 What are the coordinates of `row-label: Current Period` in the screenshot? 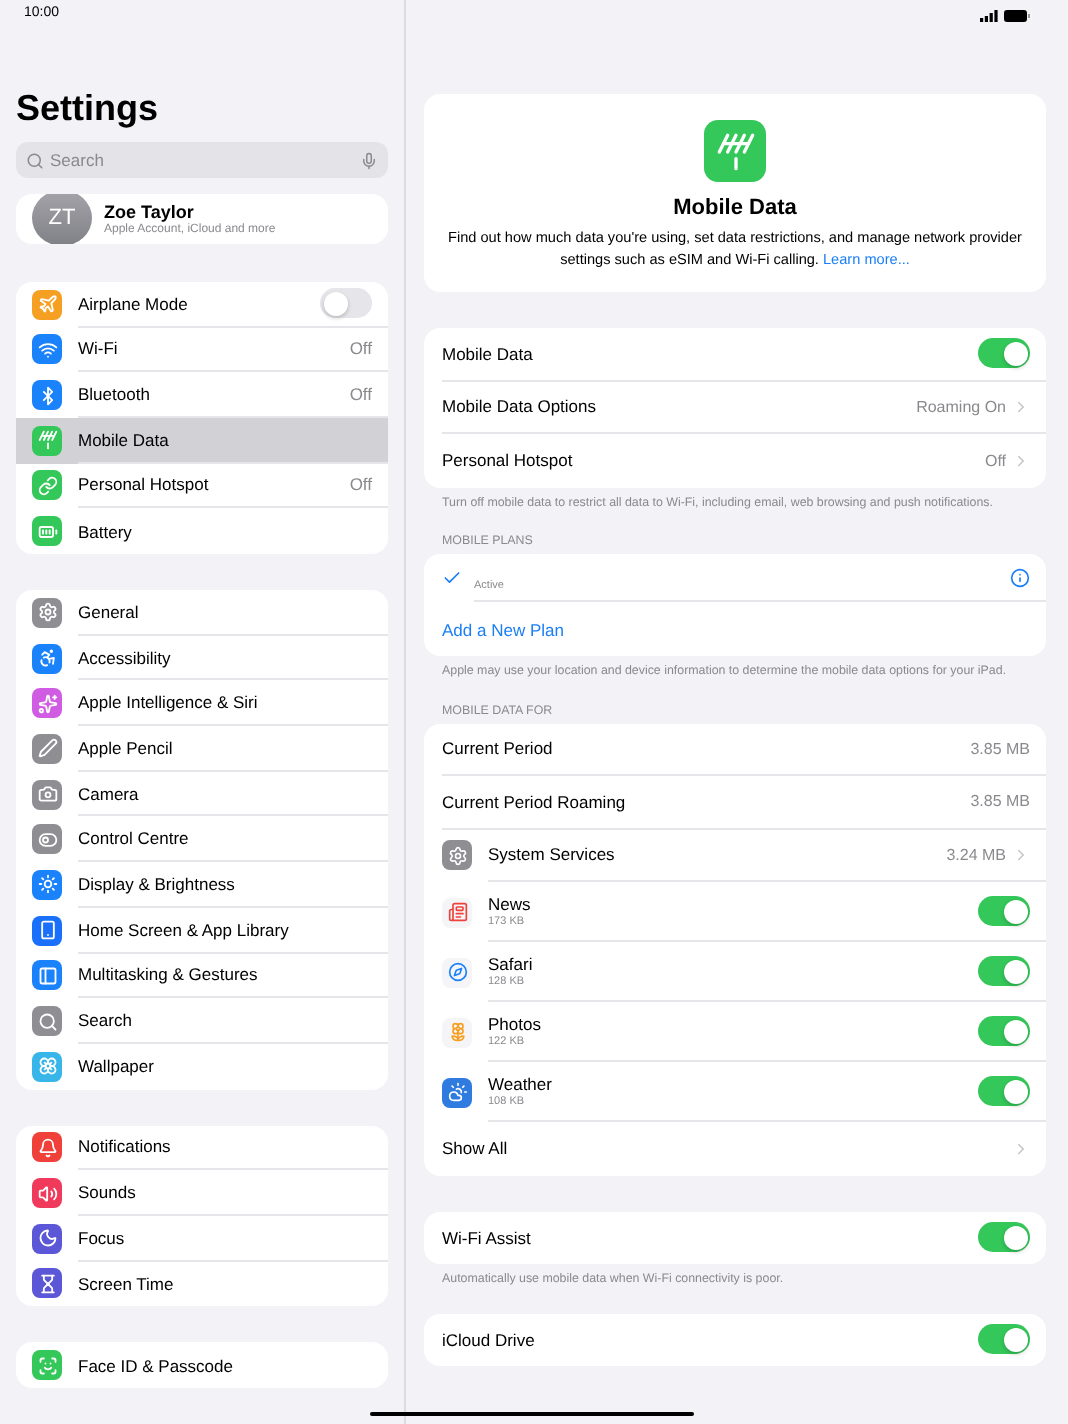 It's located at (498, 748).